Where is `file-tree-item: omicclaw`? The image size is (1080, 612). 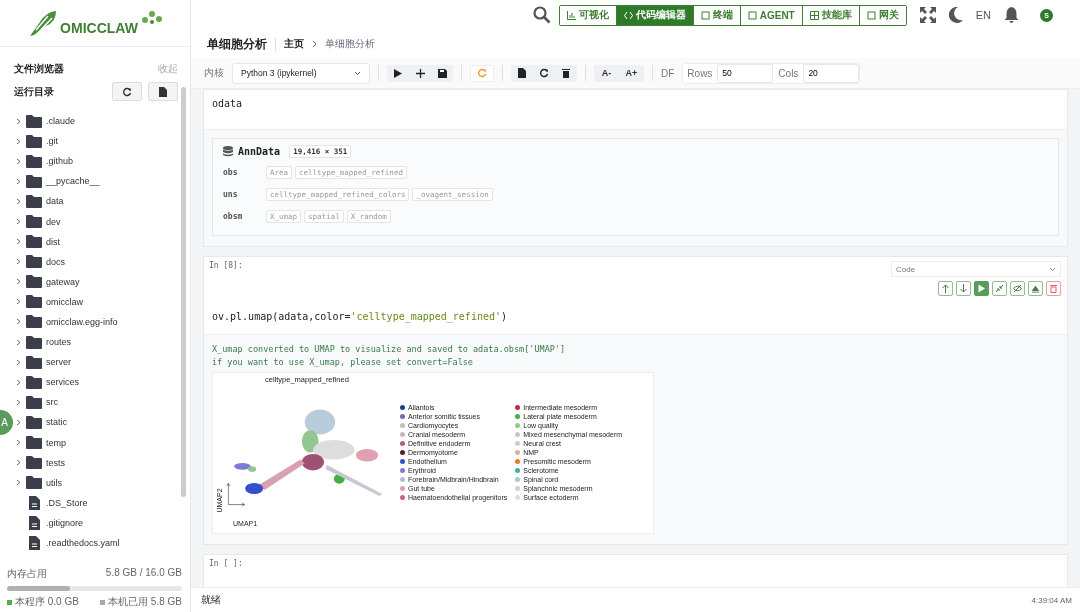 file-tree-item: omicclaw is located at coordinates (96, 301).